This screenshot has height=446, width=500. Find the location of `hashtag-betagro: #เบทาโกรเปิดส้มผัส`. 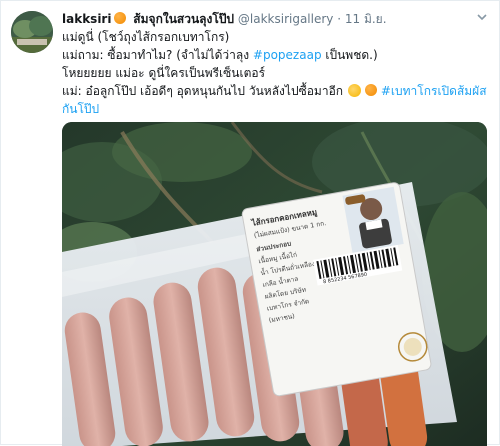

hashtag-betagro: #เบทาโกรเปิดส้มผัส is located at coordinates (434, 91).